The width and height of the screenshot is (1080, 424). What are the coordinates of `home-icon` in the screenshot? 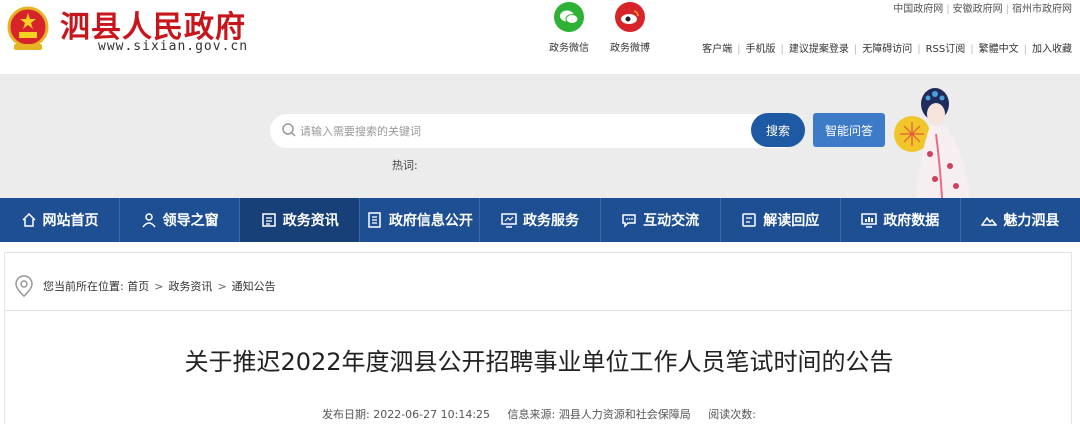 It's located at (29, 219).